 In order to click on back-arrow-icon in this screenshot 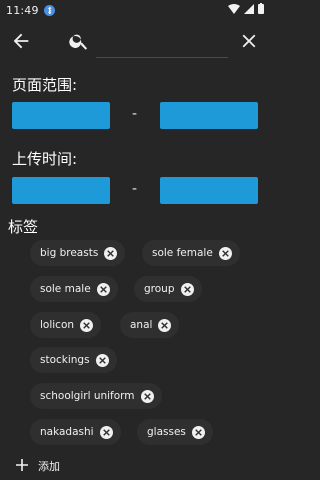, I will do `click(21, 41)`.